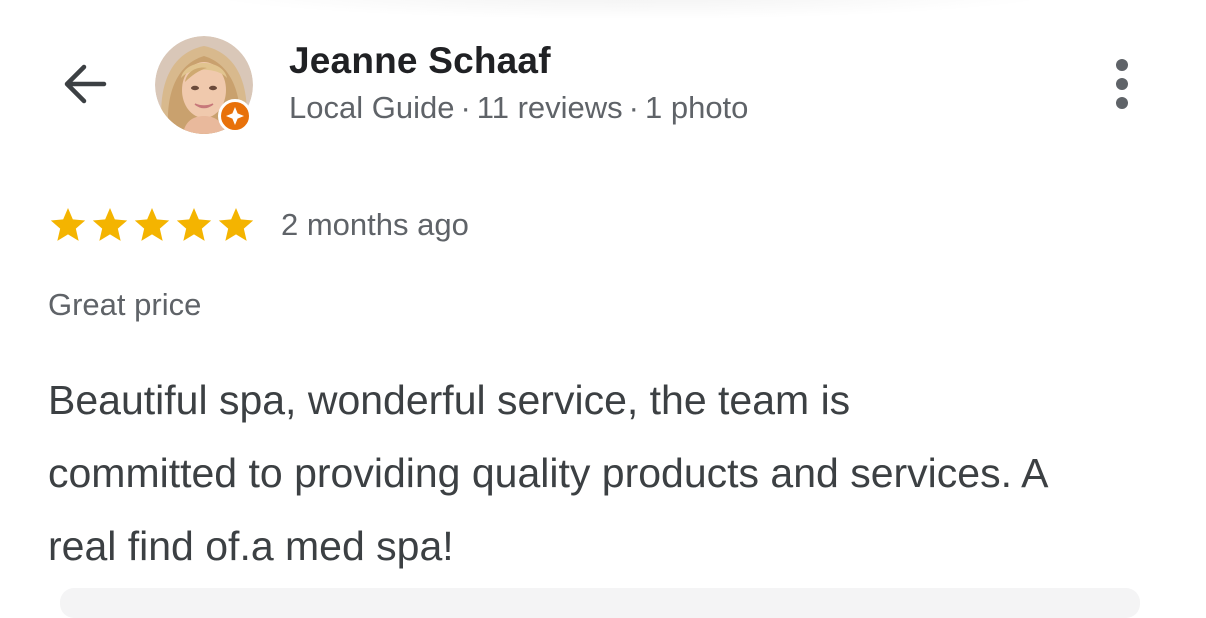 Image resolution: width=1206 pixels, height=618 pixels. I want to click on next-card-edge, so click(600, 603).